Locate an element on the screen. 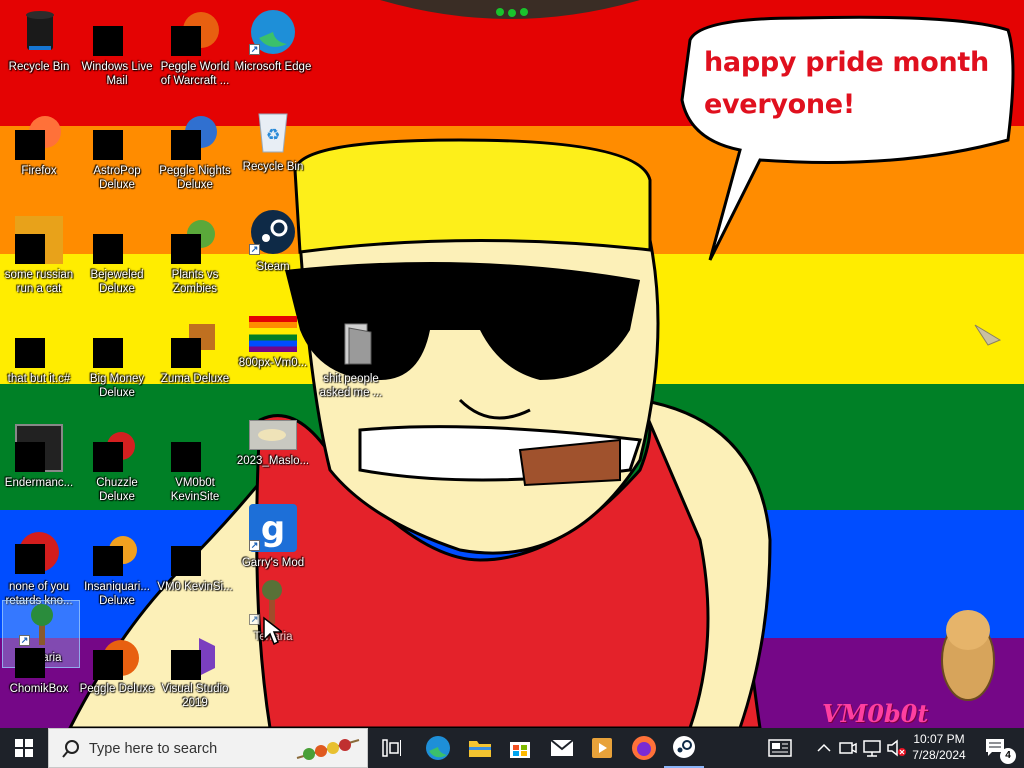 The height and width of the screenshot is (768, 1024). taskbar-clock: 10:07 PM 7/28/2024 is located at coordinates (939, 747).